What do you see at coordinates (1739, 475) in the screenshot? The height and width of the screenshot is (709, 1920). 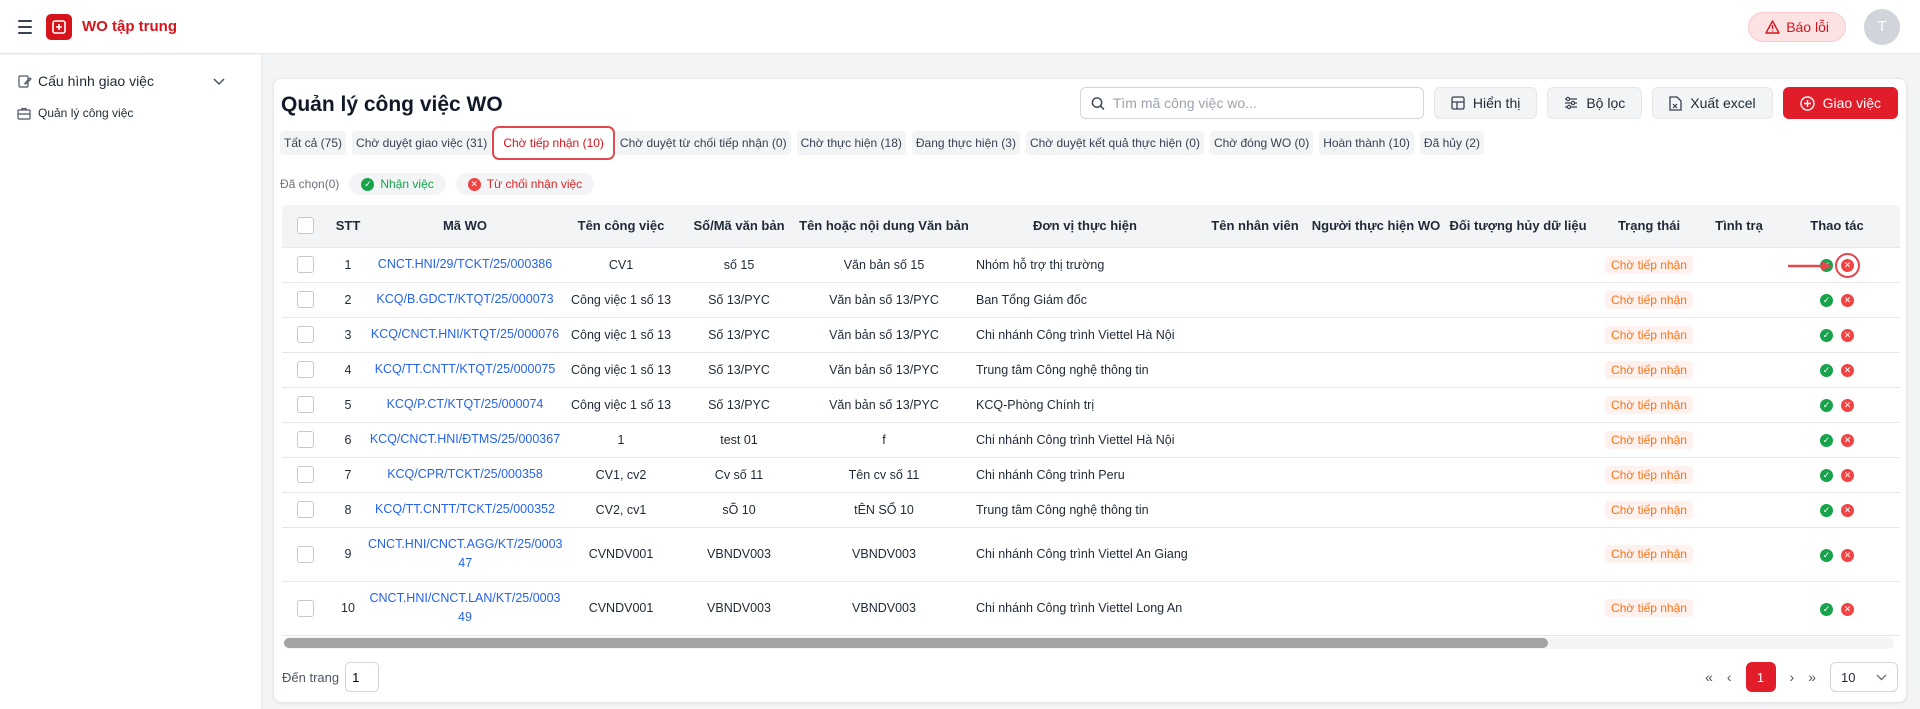 I see `condition-cell` at bounding box center [1739, 475].